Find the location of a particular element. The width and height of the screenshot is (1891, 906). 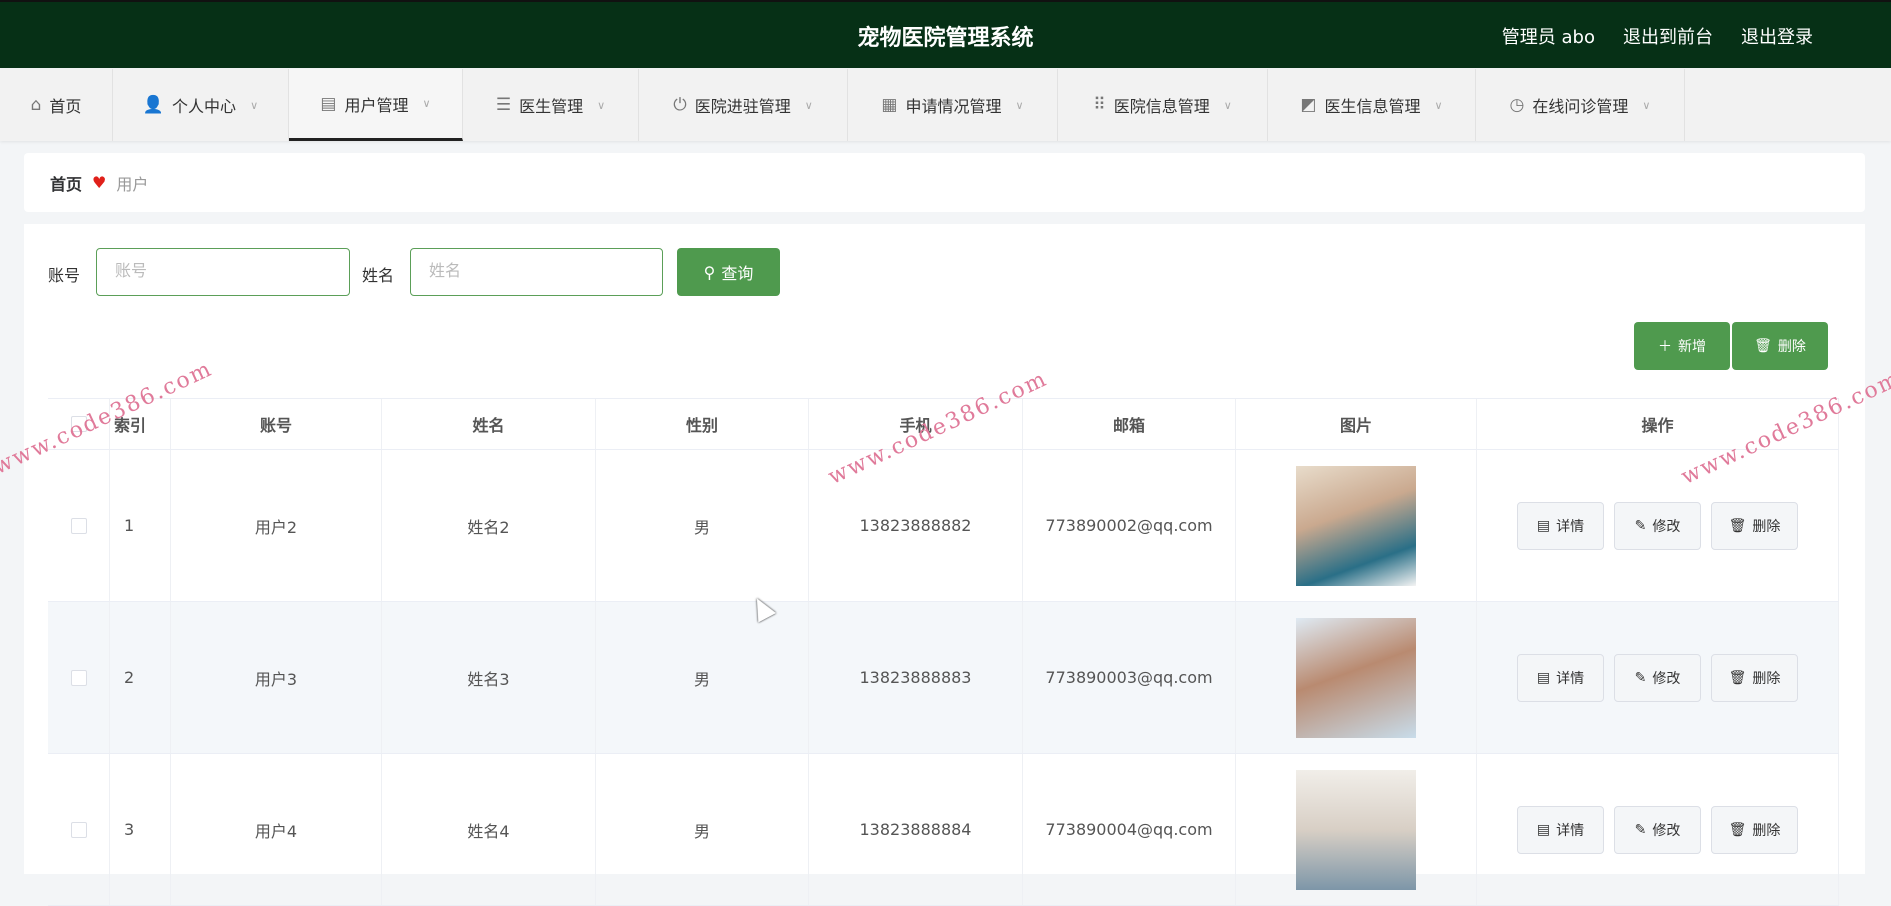

cell-email: 773890002@qq.com is located at coordinates (1129, 525).